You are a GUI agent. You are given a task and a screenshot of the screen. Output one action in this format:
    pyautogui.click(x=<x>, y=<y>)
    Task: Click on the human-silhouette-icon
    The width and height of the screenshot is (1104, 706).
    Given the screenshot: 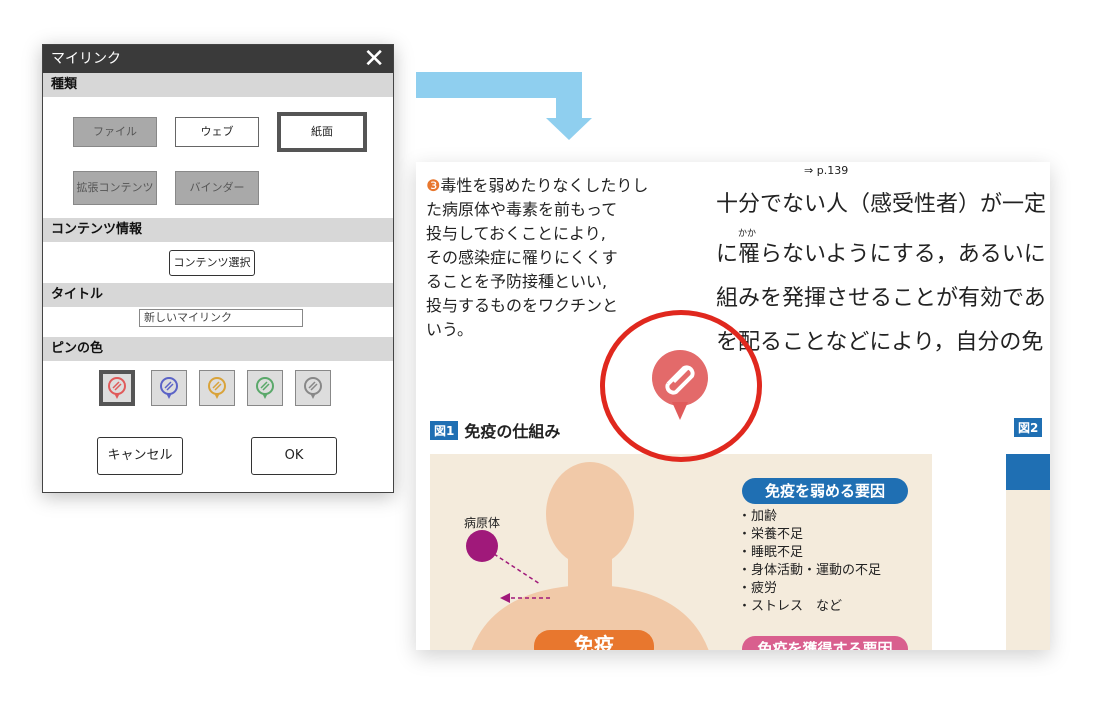 What is the action you would take?
    pyautogui.click(x=587, y=556)
    